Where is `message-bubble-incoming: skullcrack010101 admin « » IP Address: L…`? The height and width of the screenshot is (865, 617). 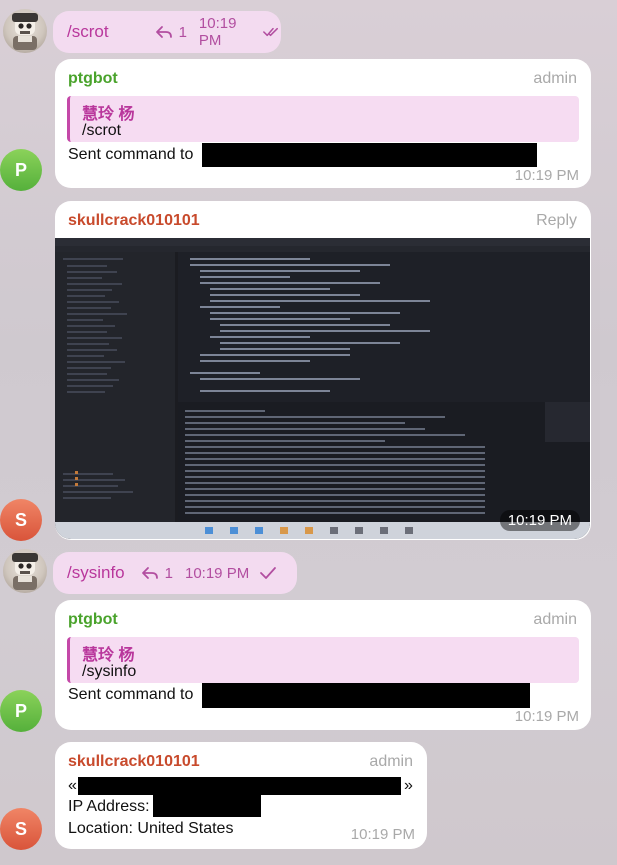
message-bubble-incoming: skullcrack010101 admin « » IP Address: L… is located at coordinates (241, 795).